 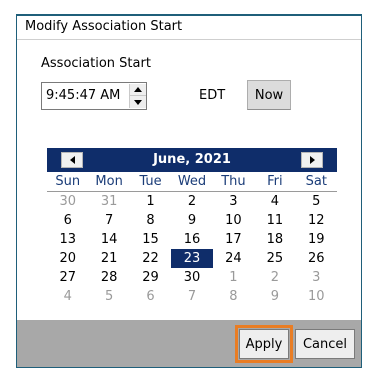 I want to click on calendar-day: 18, so click(x=274, y=239).